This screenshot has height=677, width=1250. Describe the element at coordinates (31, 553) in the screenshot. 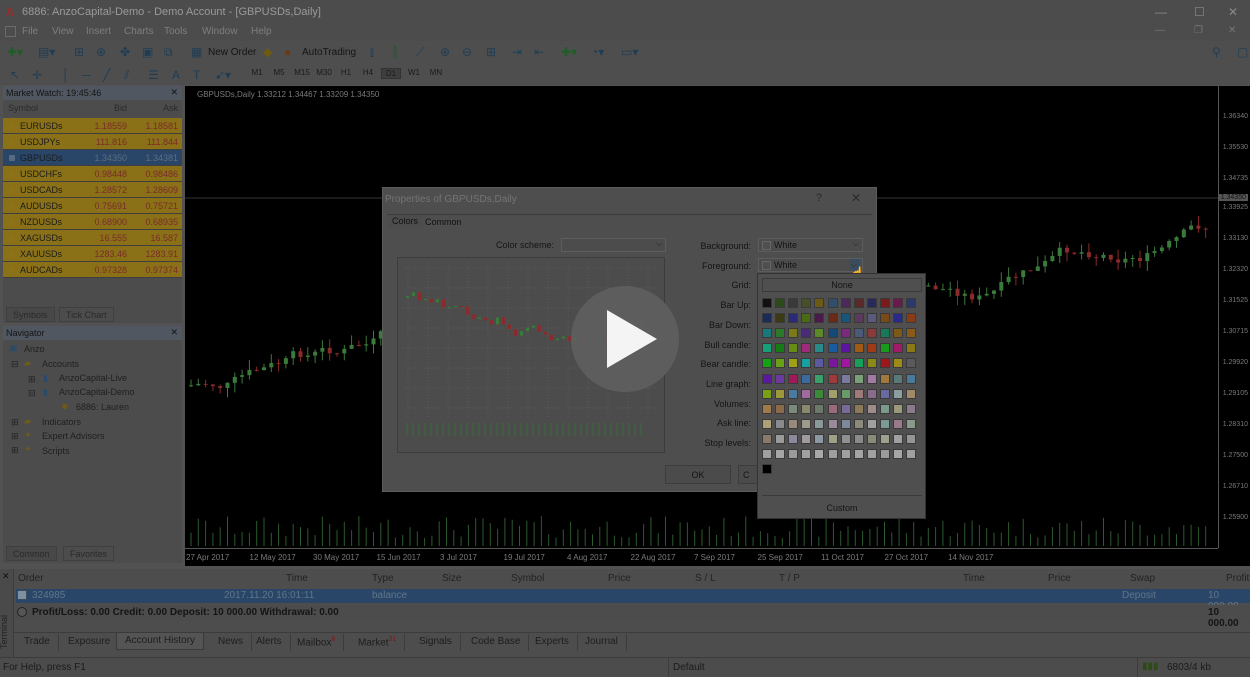

I see `tab-common: Common` at that location.